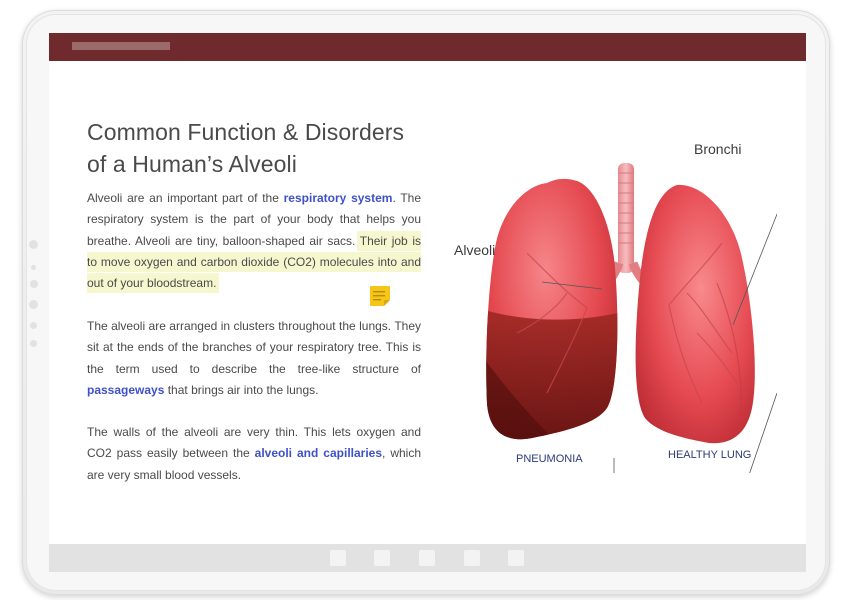  I want to click on paragraph-2-text-b: that brings air into the lungs., so click(241, 389).